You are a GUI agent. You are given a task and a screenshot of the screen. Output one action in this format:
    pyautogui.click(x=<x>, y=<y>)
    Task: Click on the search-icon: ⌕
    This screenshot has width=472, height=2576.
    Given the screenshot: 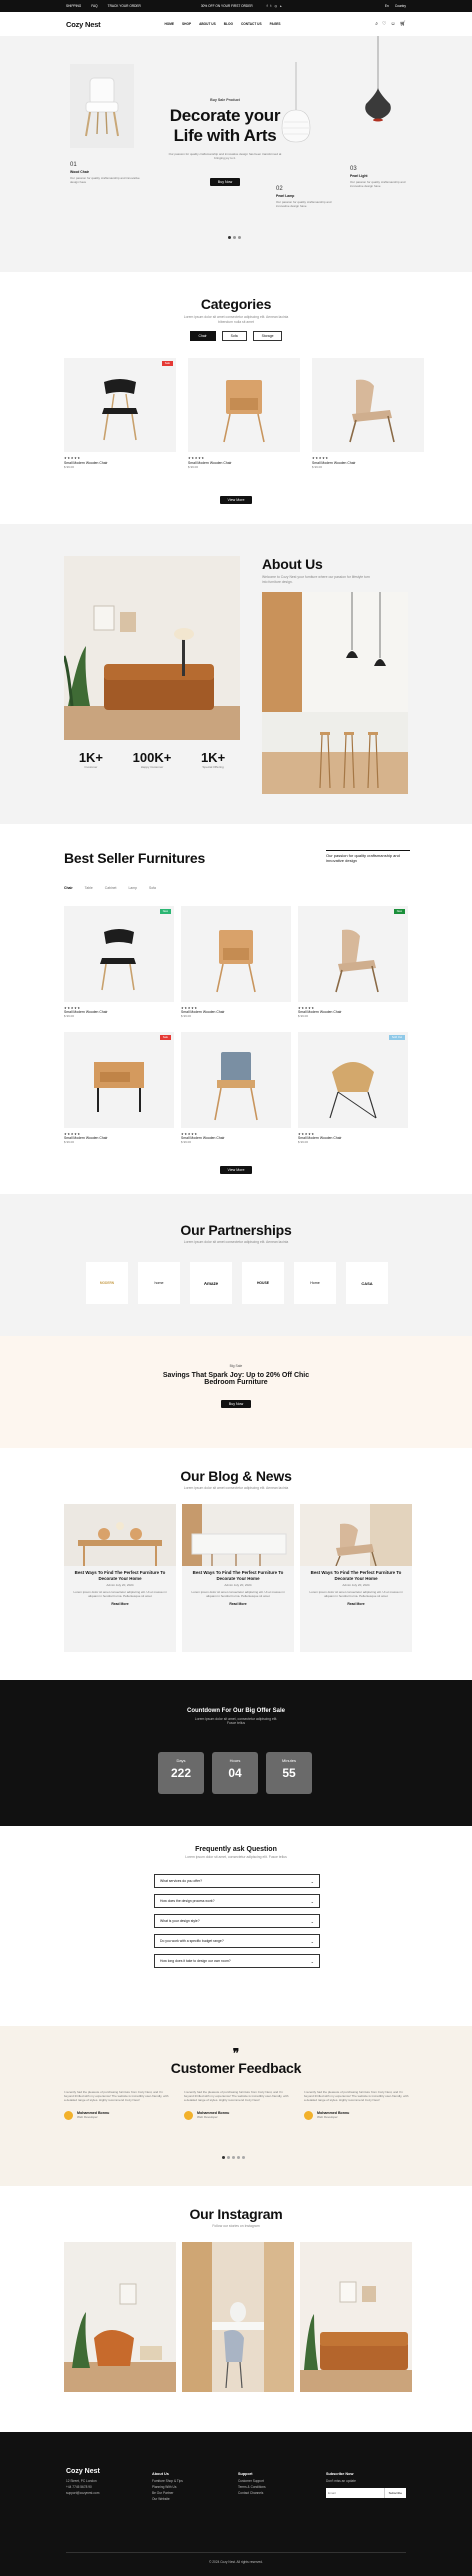 What is the action you would take?
    pyautogui.click(x=376, y=24)
    